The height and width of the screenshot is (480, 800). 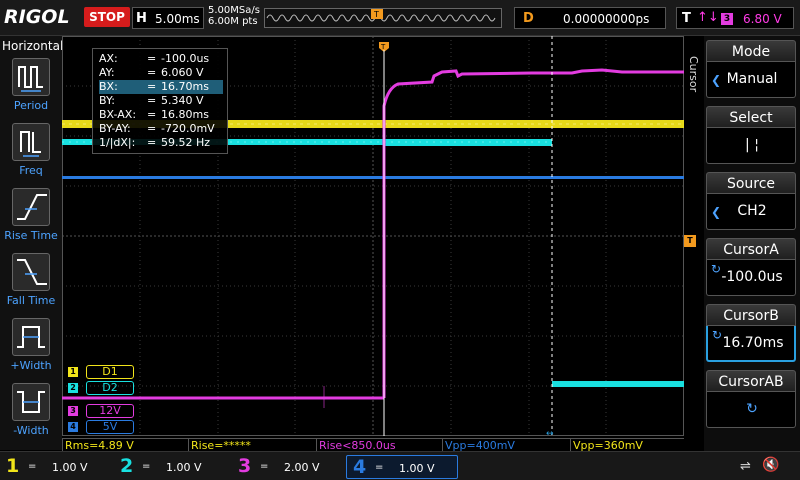 What do you see at coordinates (751, 117) in the screenshot?
I see `select-label: Select` at bounding box center [751, 117].